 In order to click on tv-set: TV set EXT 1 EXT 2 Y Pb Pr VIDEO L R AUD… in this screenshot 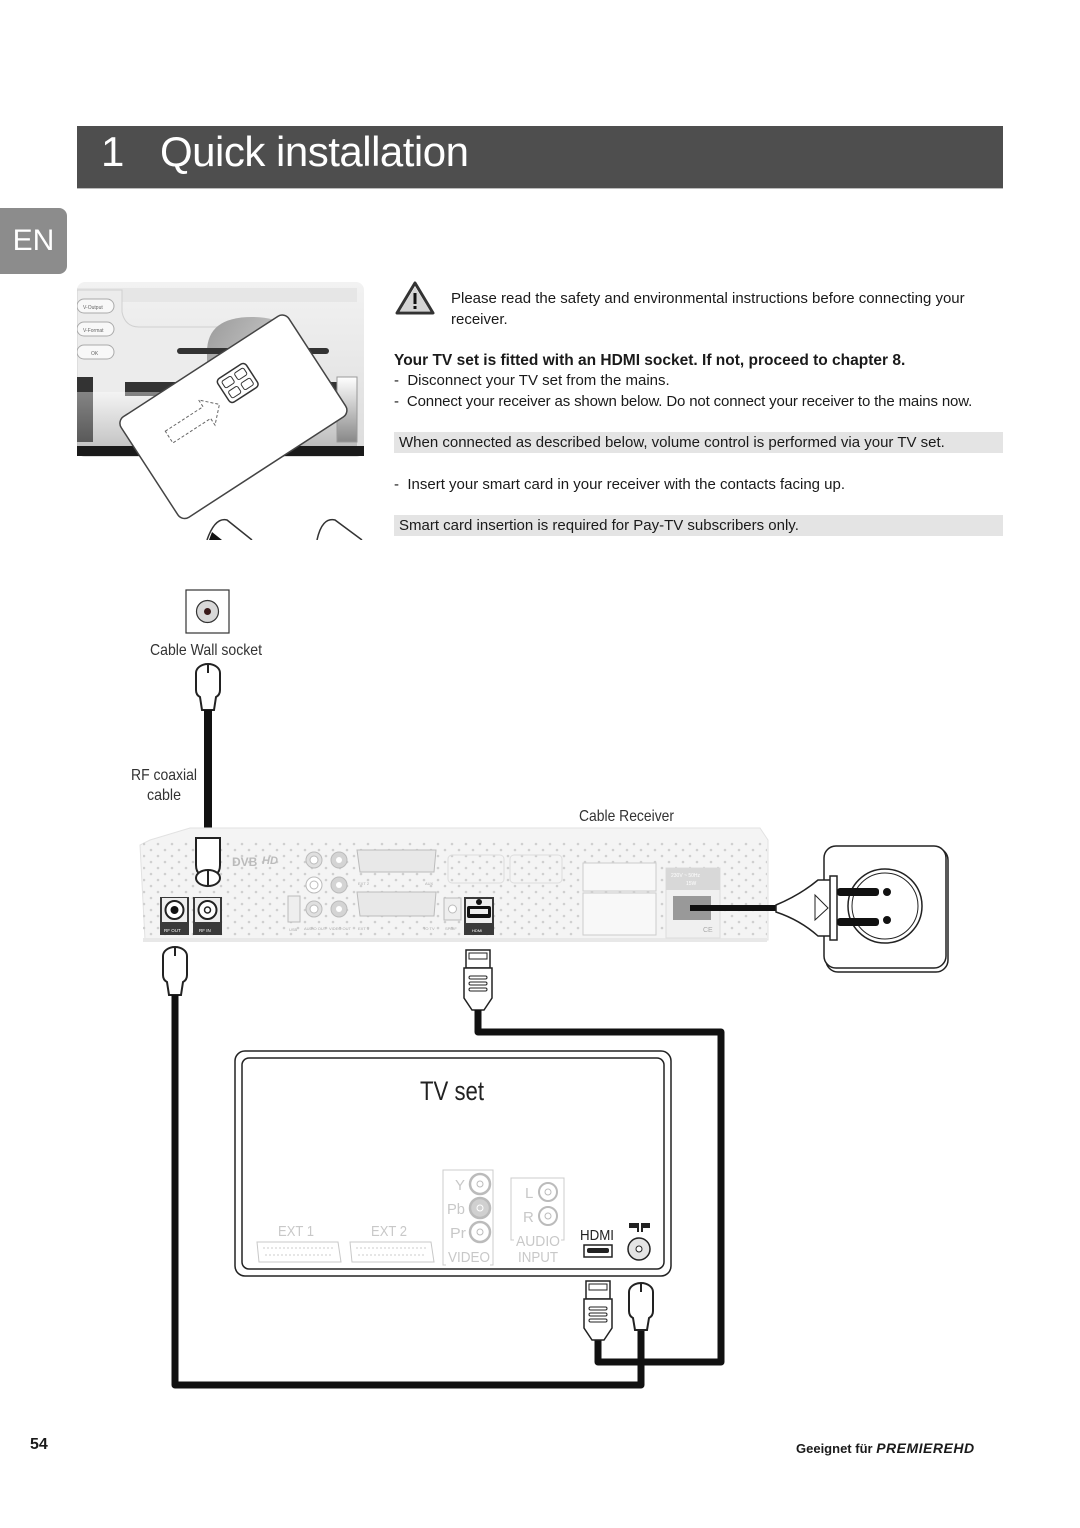, I will do `click(453, 1163)`.